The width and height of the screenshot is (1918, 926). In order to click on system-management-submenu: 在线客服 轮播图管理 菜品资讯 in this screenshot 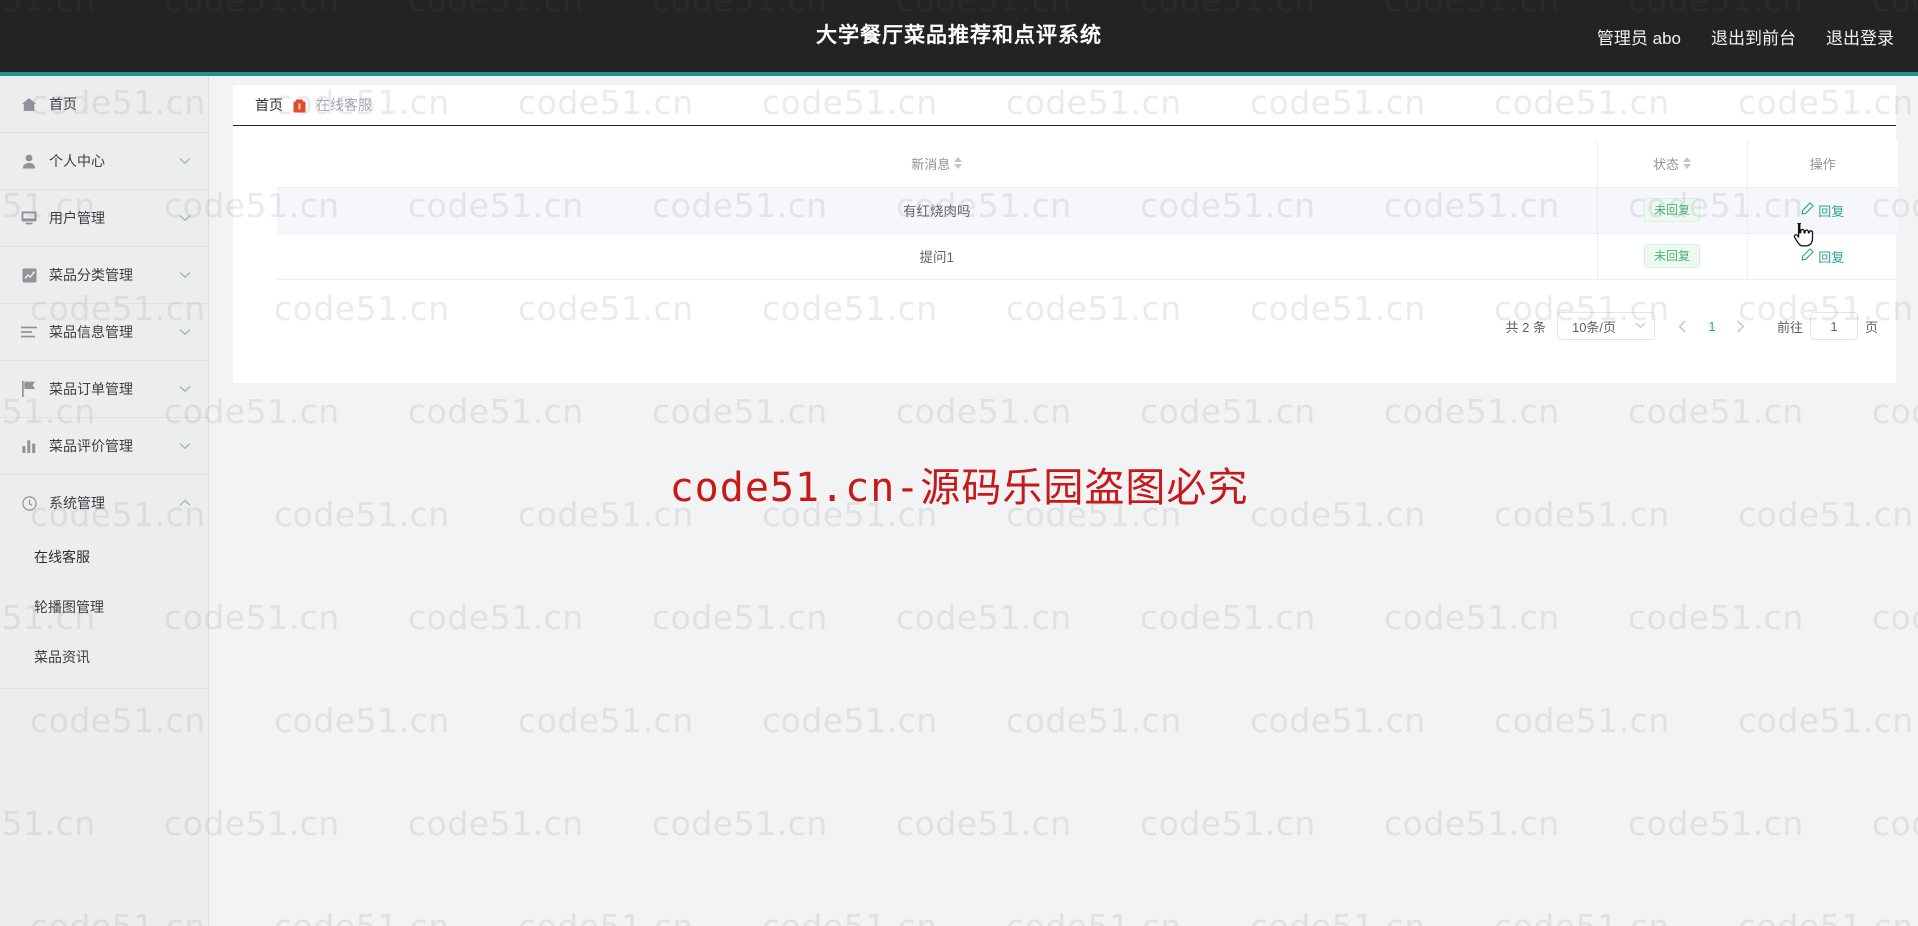, I will do `click(104, 610)`.